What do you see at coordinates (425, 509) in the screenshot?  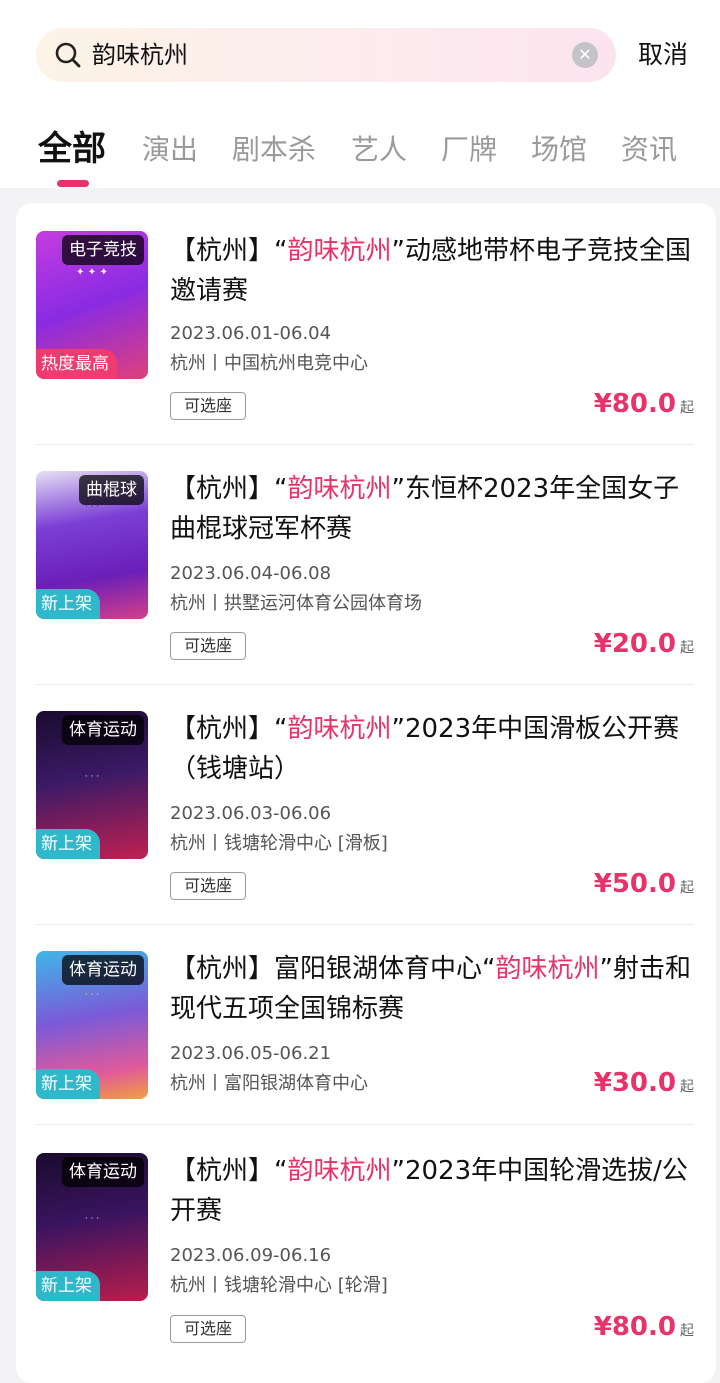 I see `event-title: 【杭州】“韵味杭州”东恒杯2023年全国女子曲棍球冠军杯赛` at bounding box center [425, 509].